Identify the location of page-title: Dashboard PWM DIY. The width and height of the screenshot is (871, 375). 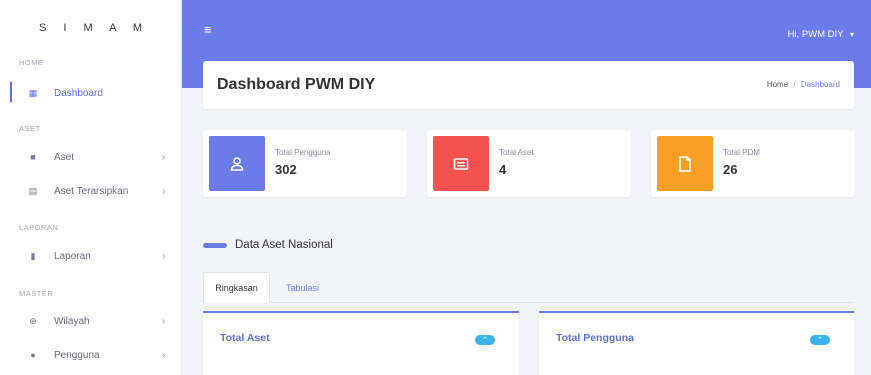
(296, 84).